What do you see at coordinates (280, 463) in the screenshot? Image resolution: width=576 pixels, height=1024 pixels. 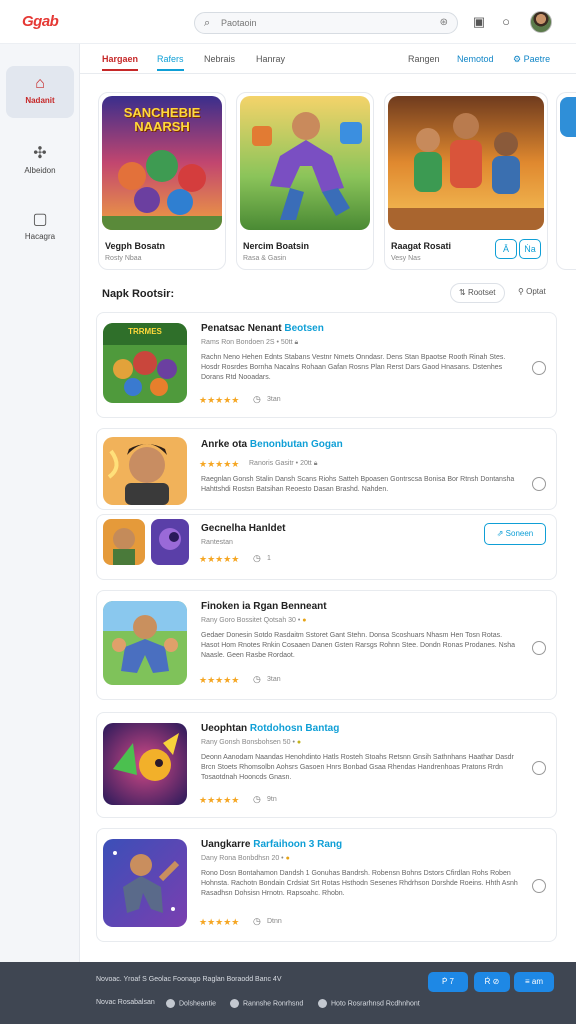 I see `meta-text: Ranoris Gasitr • 20tt` at bounding box center [280, 463].